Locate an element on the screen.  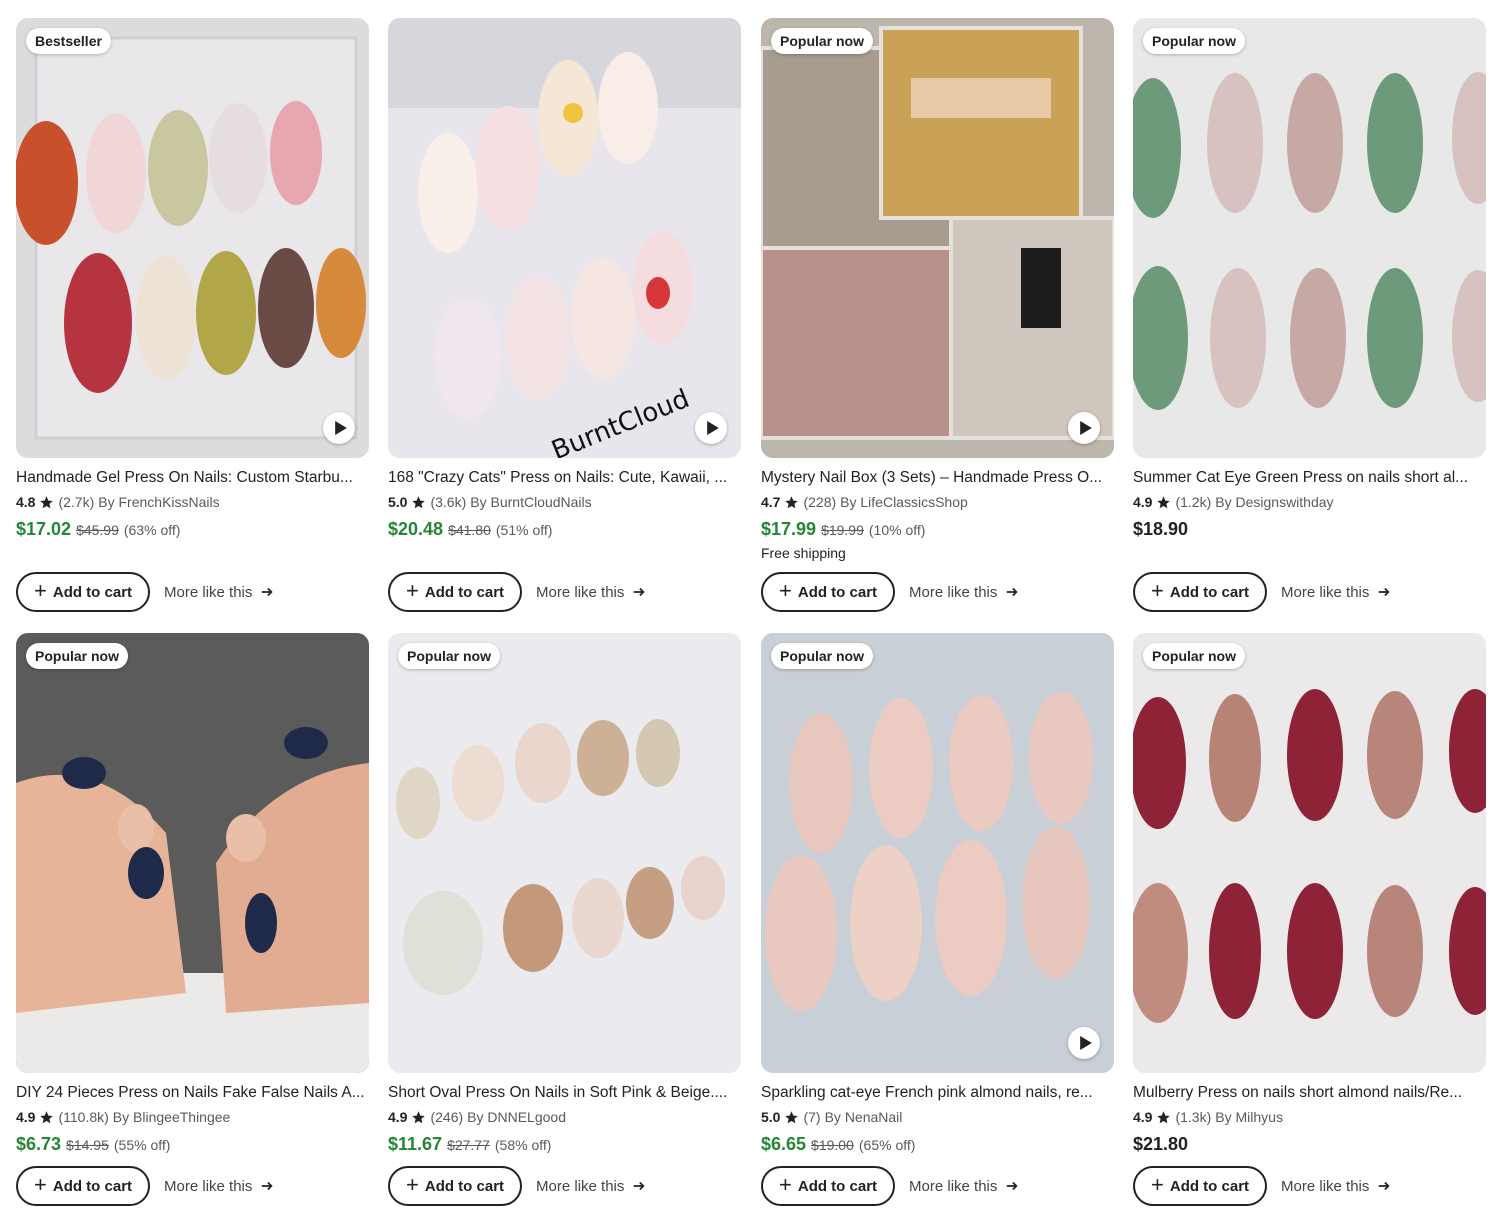
shop-name: By BurntCloudNails is located at coordinates (530, 502).